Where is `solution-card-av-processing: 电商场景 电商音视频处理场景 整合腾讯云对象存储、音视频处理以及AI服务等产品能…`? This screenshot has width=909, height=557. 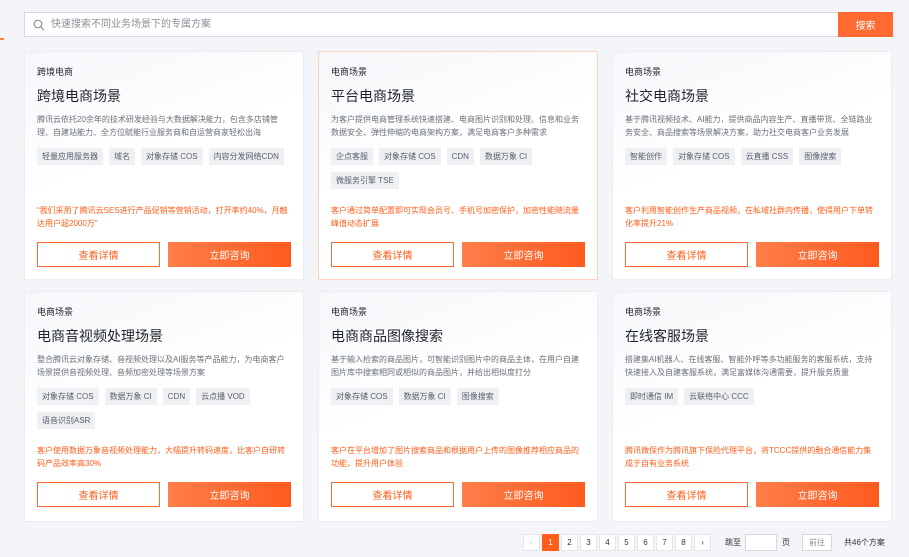 solution-card-av-processing: 电商场景 电商音视频处理场景 整合腾讯云对象存储、音视频处理以及AI服务等产品能… is located at coordinates (164, 406).